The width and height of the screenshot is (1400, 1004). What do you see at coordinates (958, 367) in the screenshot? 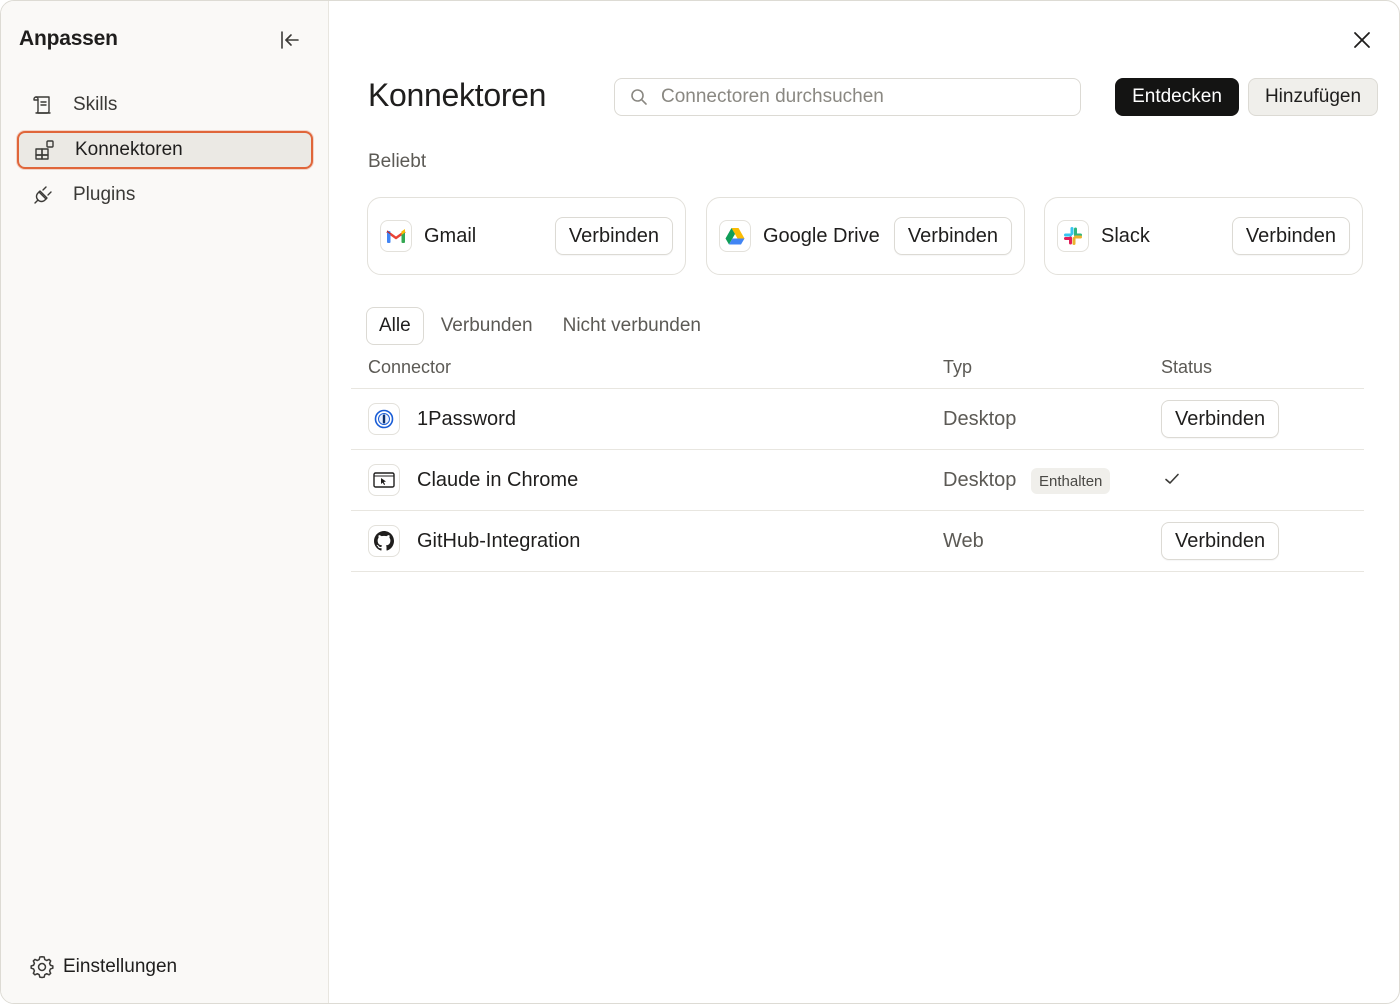
I see `column-header-type: Typ` at bounding box center [958, 367].